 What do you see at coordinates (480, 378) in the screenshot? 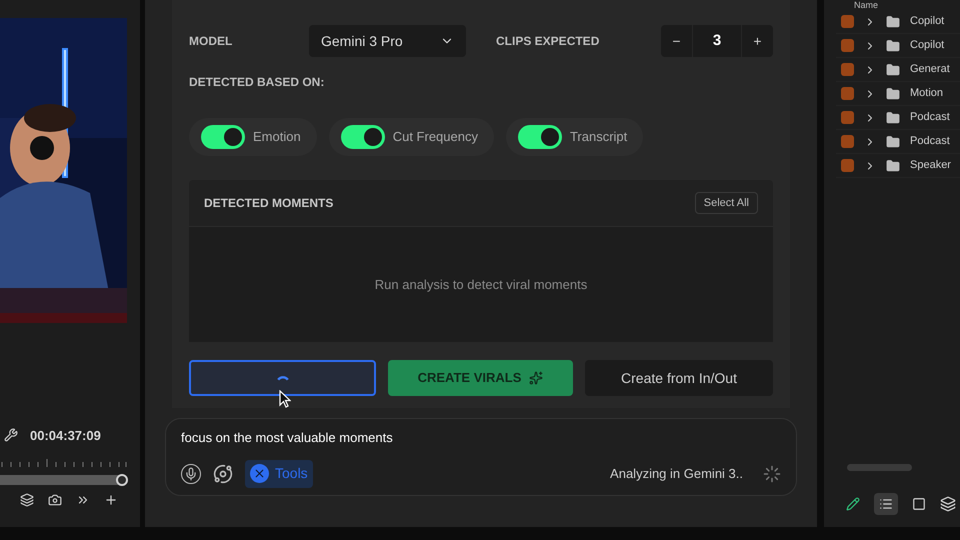
I see `create-virals-button: CREATE VIRALS` at bounding box center [480, 378].